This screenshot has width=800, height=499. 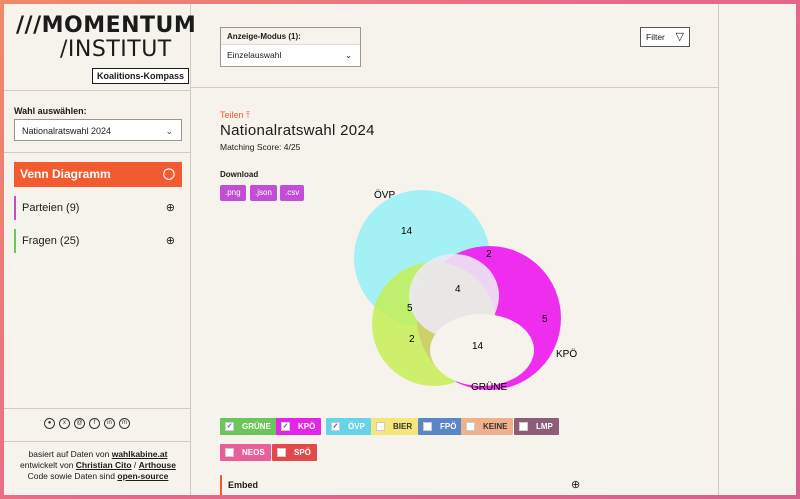 What do you see at coordinates (290, 55) in the screenshot?
I see `mode-select: Einzelauswahl ⌄` at bounding box center [290, 55].